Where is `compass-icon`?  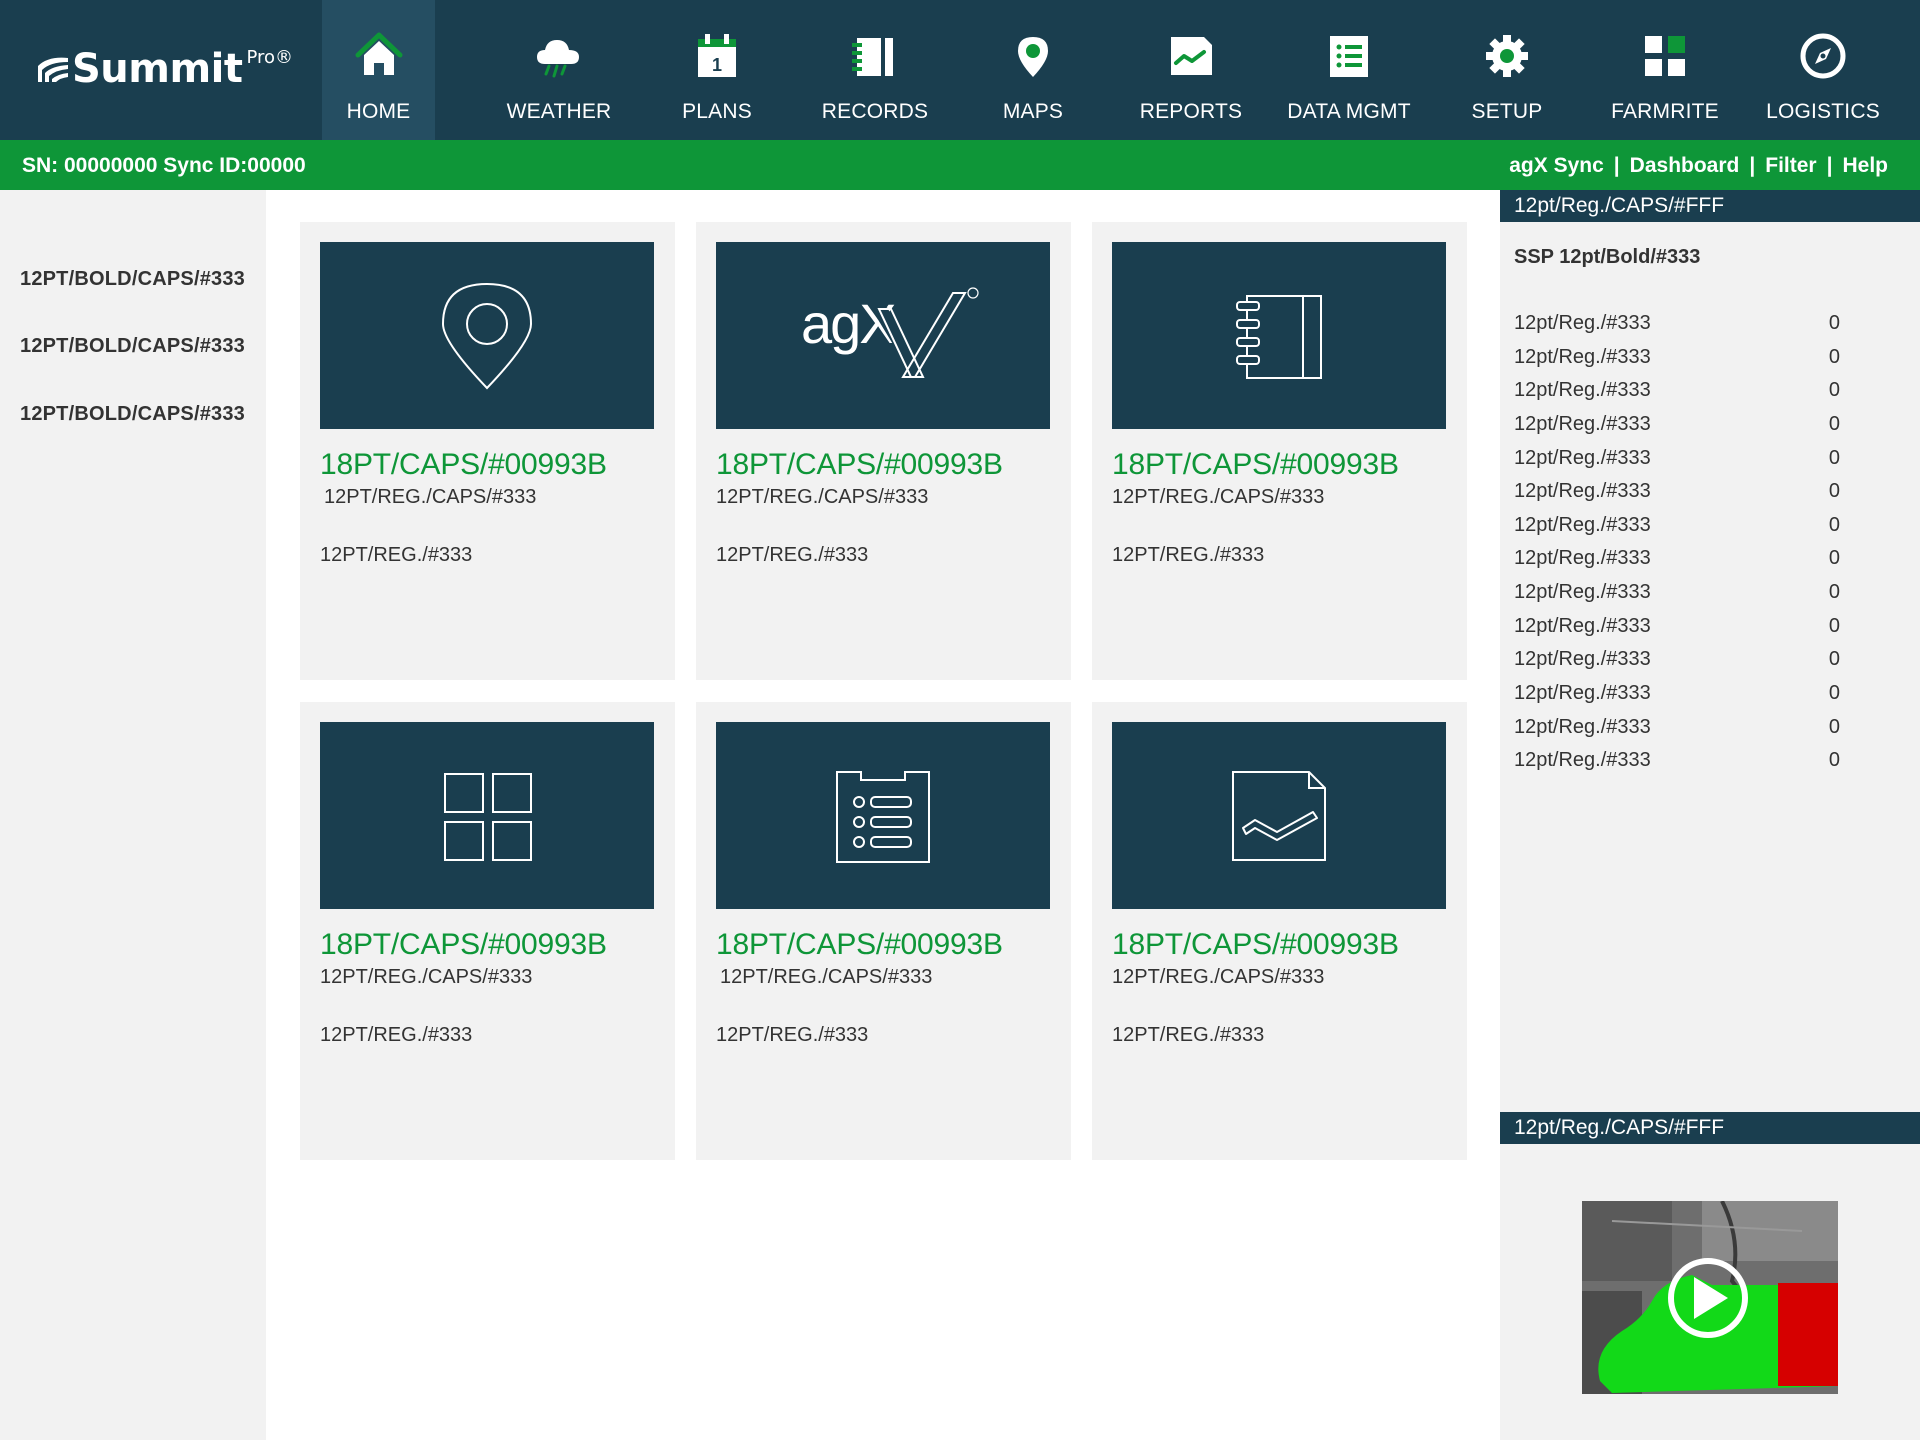 compass-icon is located at coordinates (1823, 56).